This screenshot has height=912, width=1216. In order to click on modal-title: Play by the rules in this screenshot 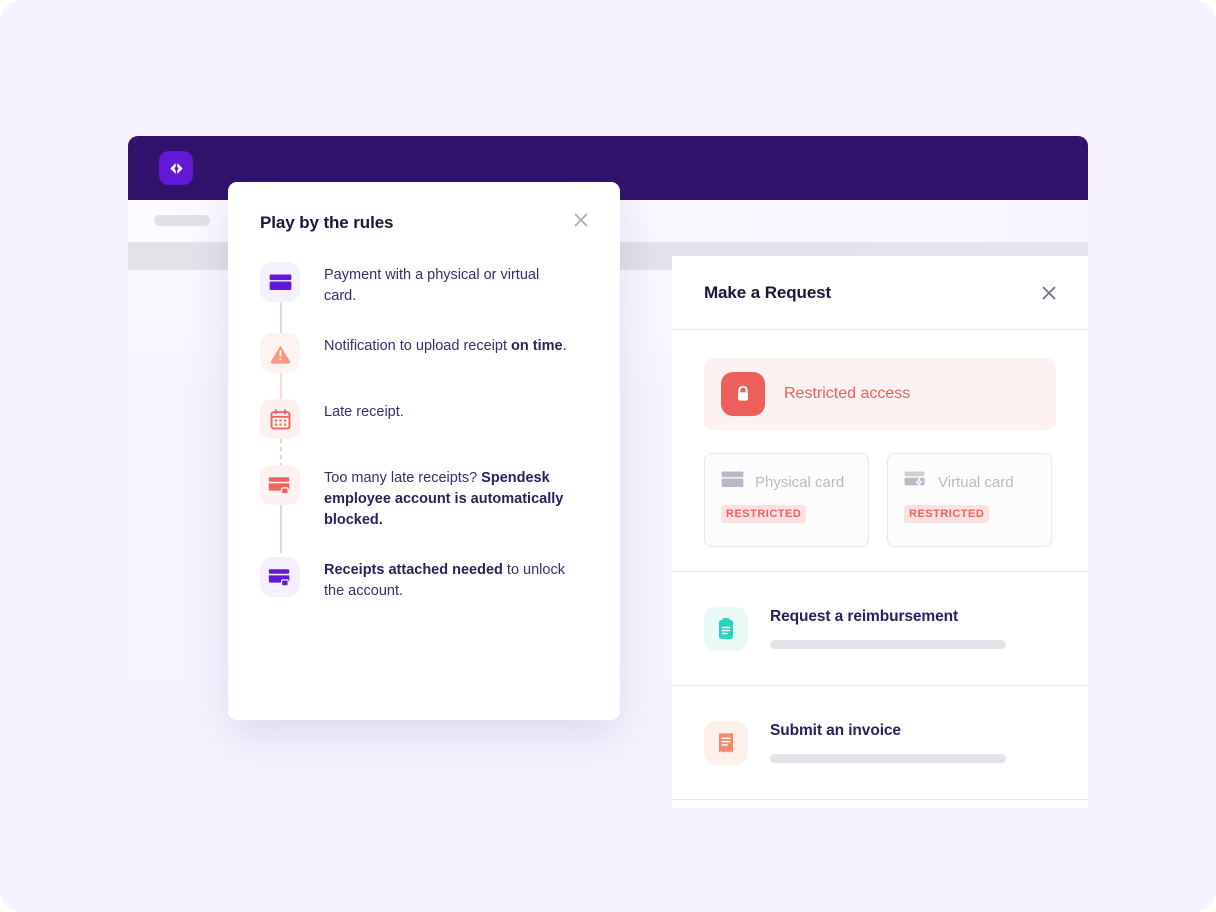, I will do `click(327, 222)`.